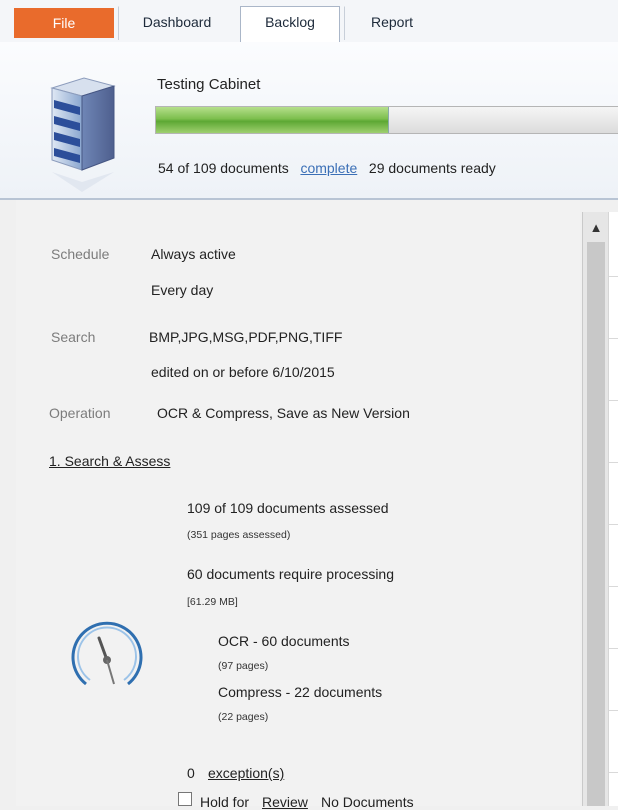  What do you see at coordinates (239, 535) in the screenshot?
I see `pages-assessed: (351 pages assessed)` at bounding box center [239, 535].